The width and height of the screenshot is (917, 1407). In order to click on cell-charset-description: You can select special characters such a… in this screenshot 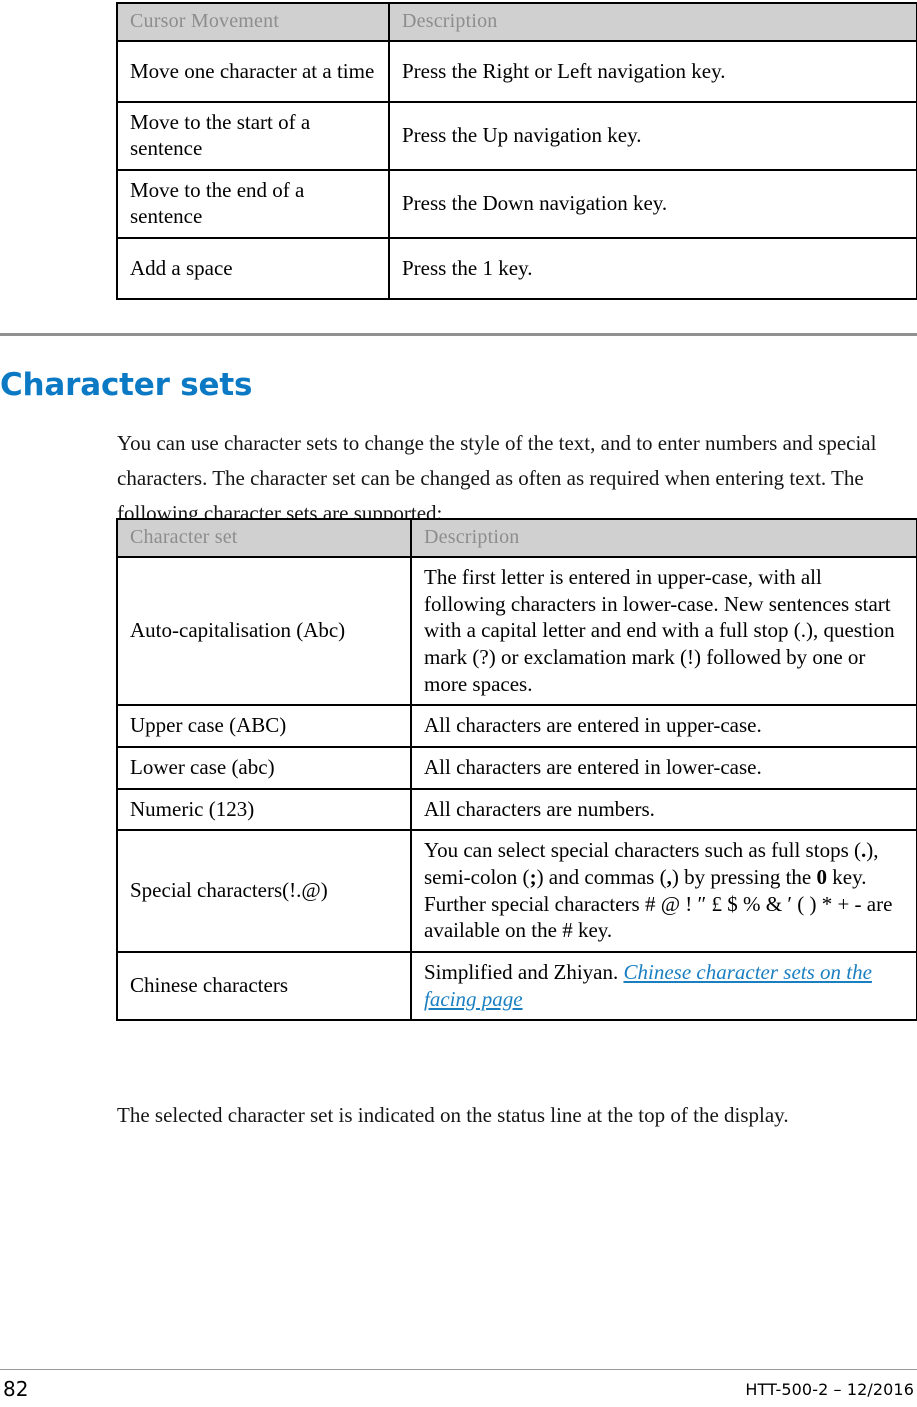, I will do `click(663, 891)`.